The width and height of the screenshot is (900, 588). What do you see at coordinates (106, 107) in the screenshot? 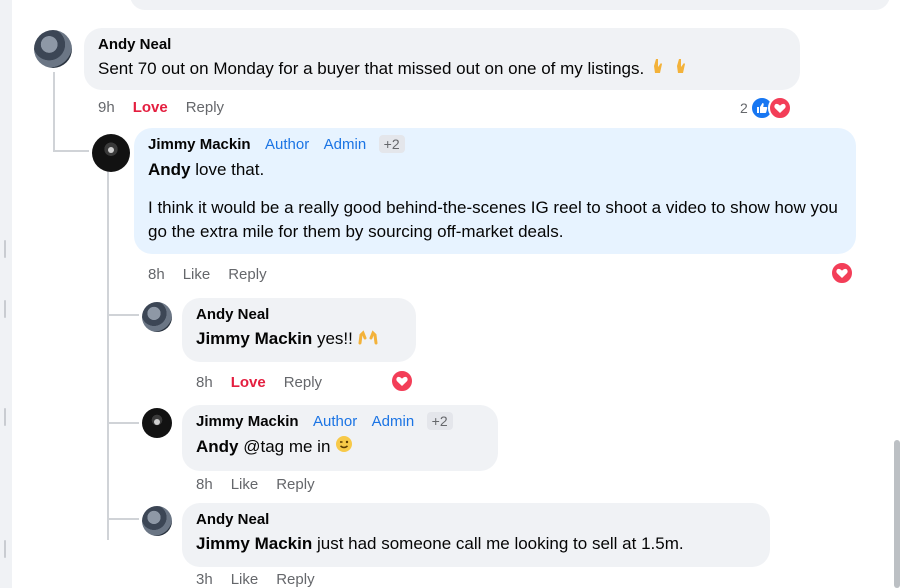
I see `timestamp: 9h` at bounding box center [106, 107].